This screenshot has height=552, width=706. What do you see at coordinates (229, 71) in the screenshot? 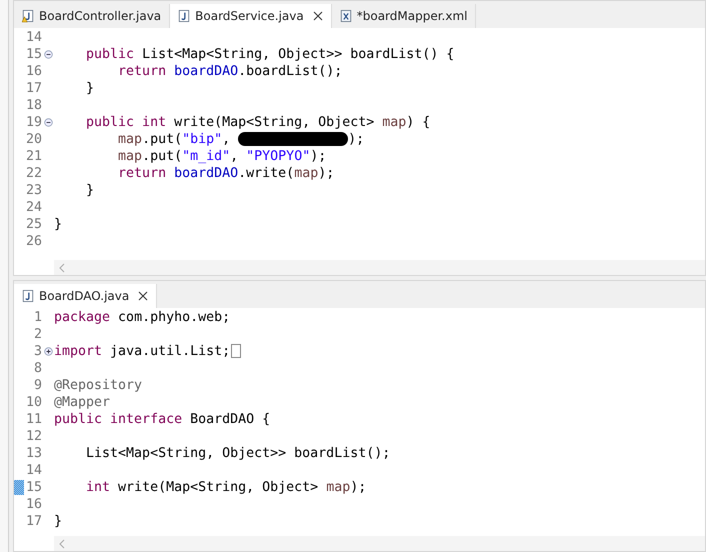
I see `code-line: return boardDAO.boardList();` at bounding box center [229, 71].